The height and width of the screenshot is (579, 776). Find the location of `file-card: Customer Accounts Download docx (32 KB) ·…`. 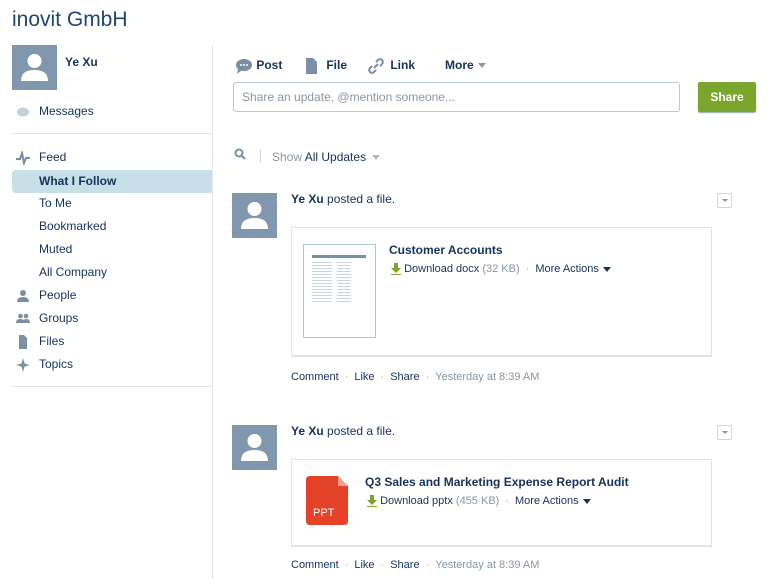

file-card: Customer Accounts Download docx (32 KB) ·… is located at coordinates (501, 292).